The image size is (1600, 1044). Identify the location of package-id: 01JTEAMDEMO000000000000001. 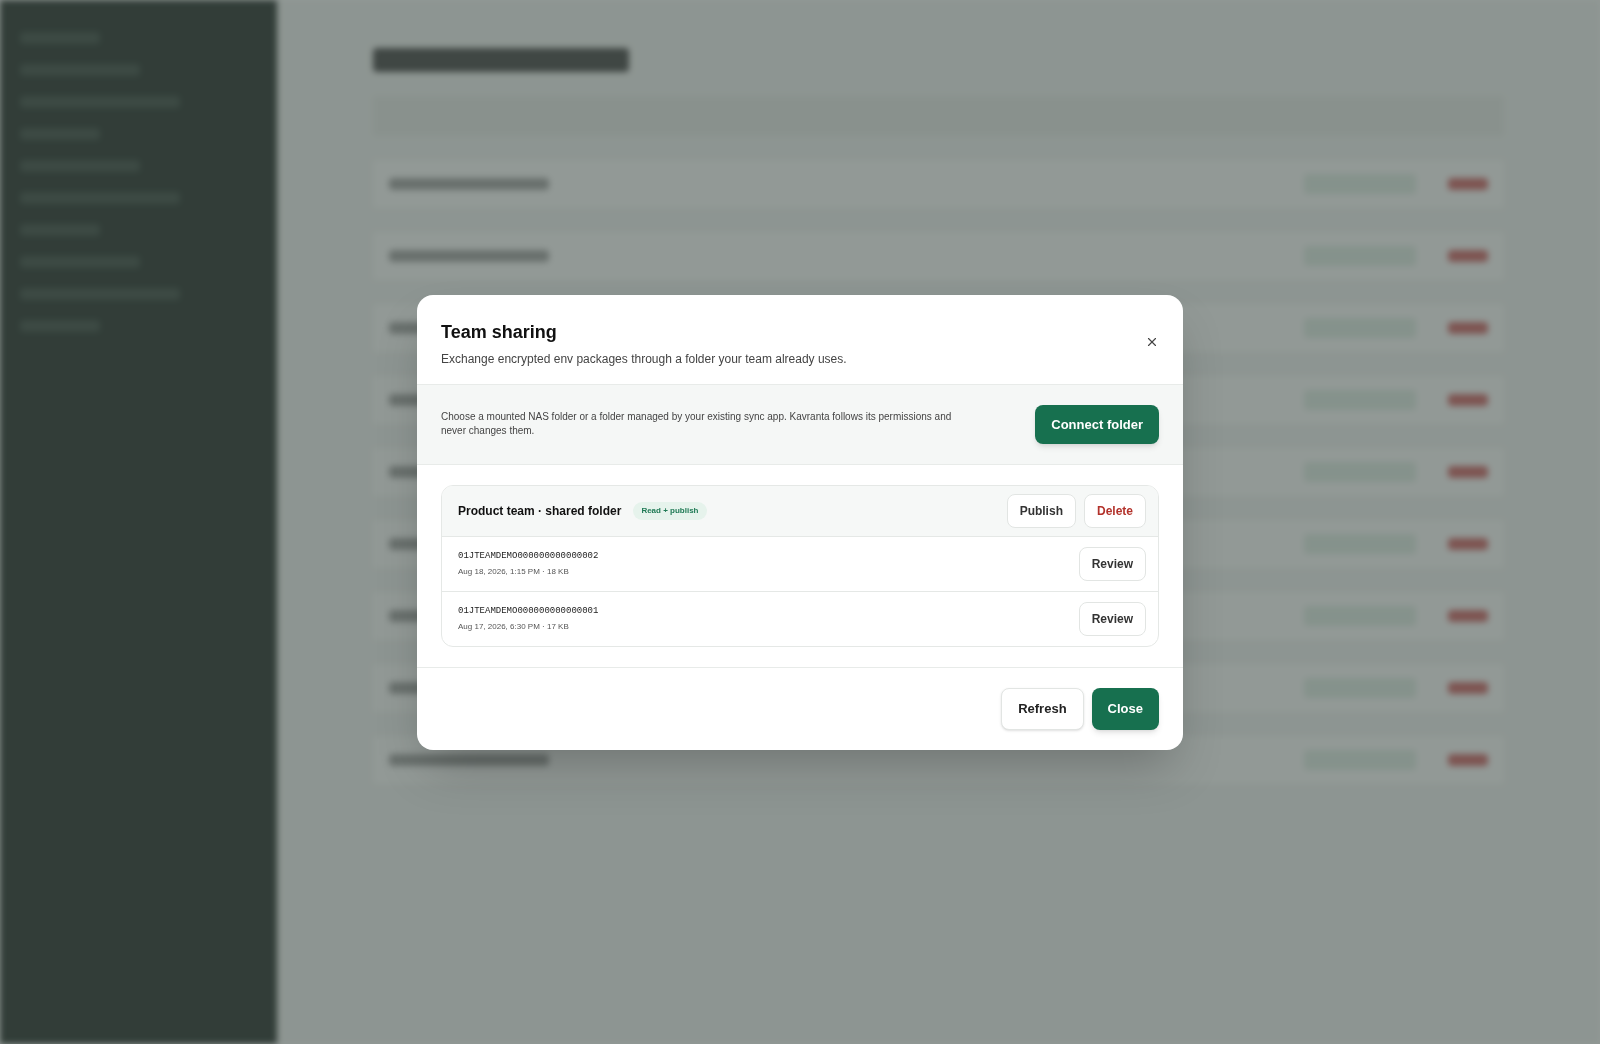
(528, 611).